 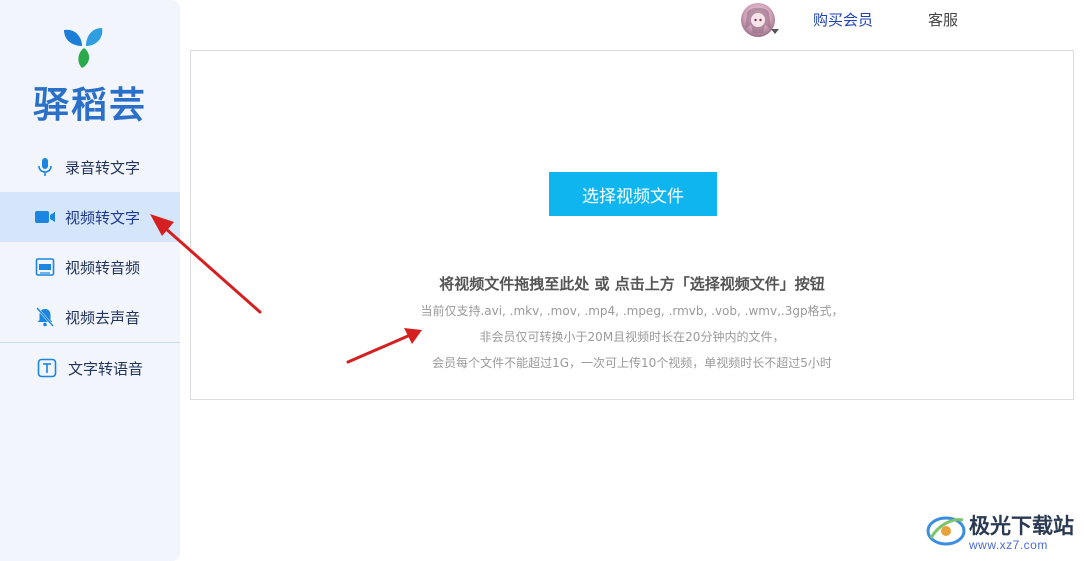 What do you see at coordinates (632, 363) in the screenshot?
I see `member-note: 会员每个文件不能超过1G，一次可上传10个视频，单视频时长不超过5小时` at bounding box center [632, 363].